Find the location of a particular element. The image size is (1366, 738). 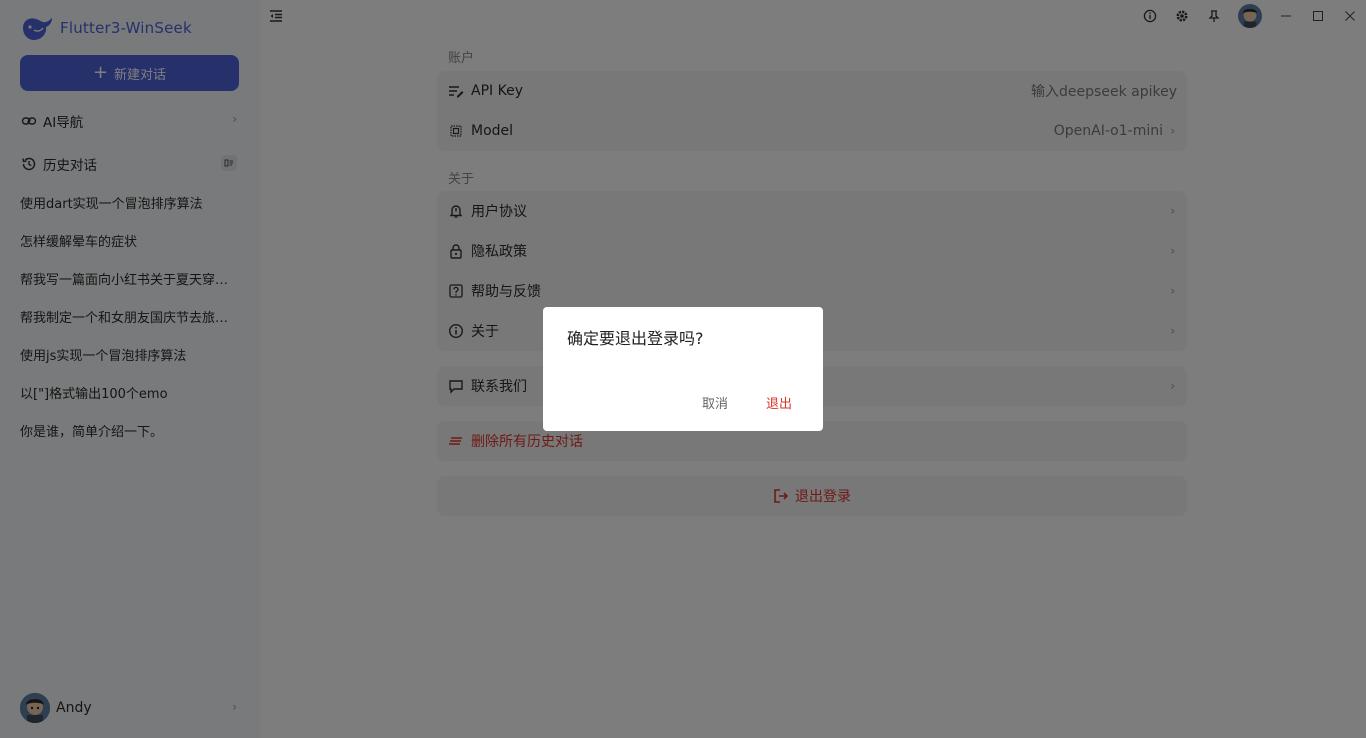

confirm-logout-button: 退出 is located at coordinates (779, 402).